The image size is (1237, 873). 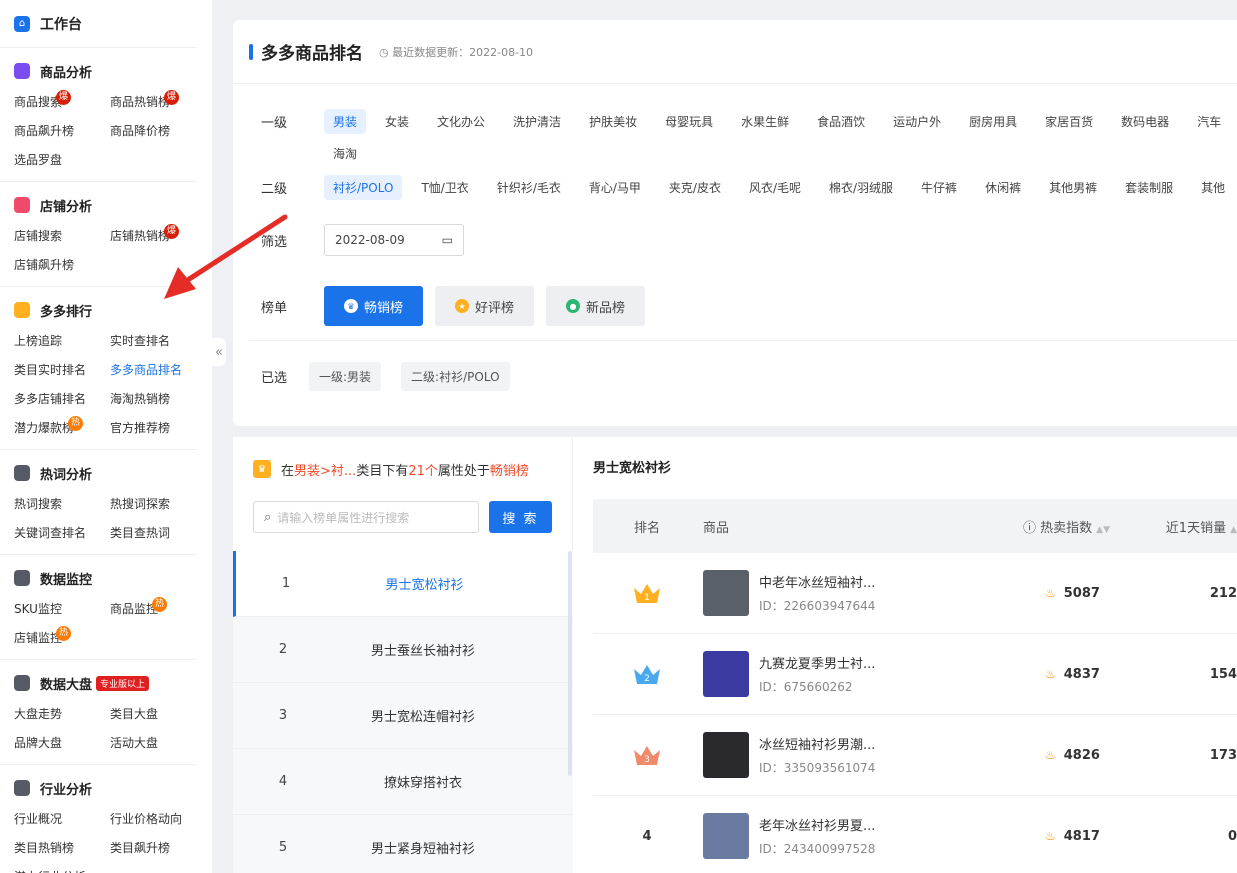 What do you see at coordinates (1088, 526) in the screenshot?
I see `header-hot: ⓘ 热卖指数 ▲▼` at bounding box center [1088, 526].